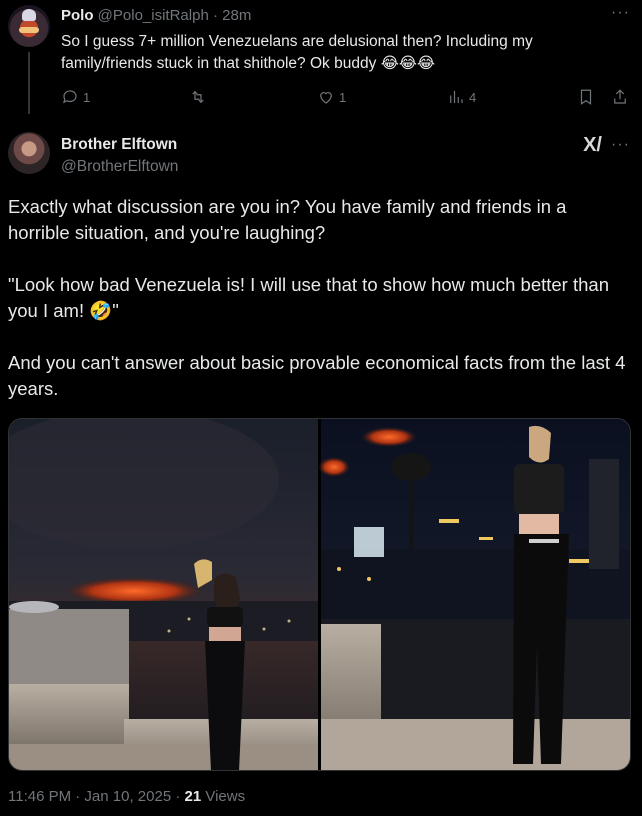 The image size is (642, 816). I want to click on share-button, so click(620, 97).